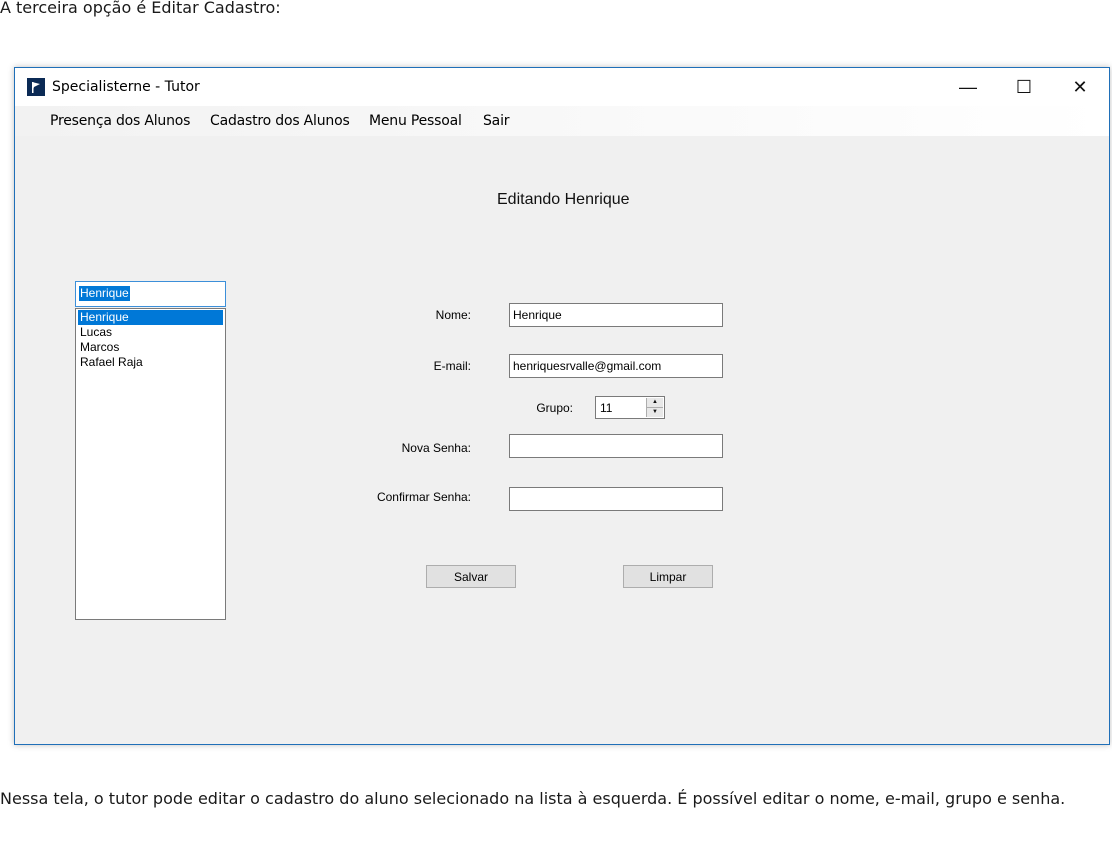  Describe the element at coordinates (562, 87) in the screenshot. I see `title-bar: Specialisterne - Tutor — ☐ ✕` at that location.